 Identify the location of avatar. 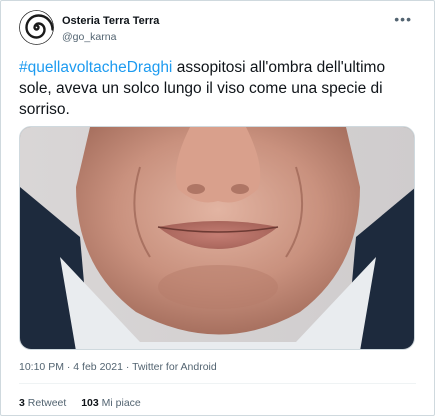
(36, 27).